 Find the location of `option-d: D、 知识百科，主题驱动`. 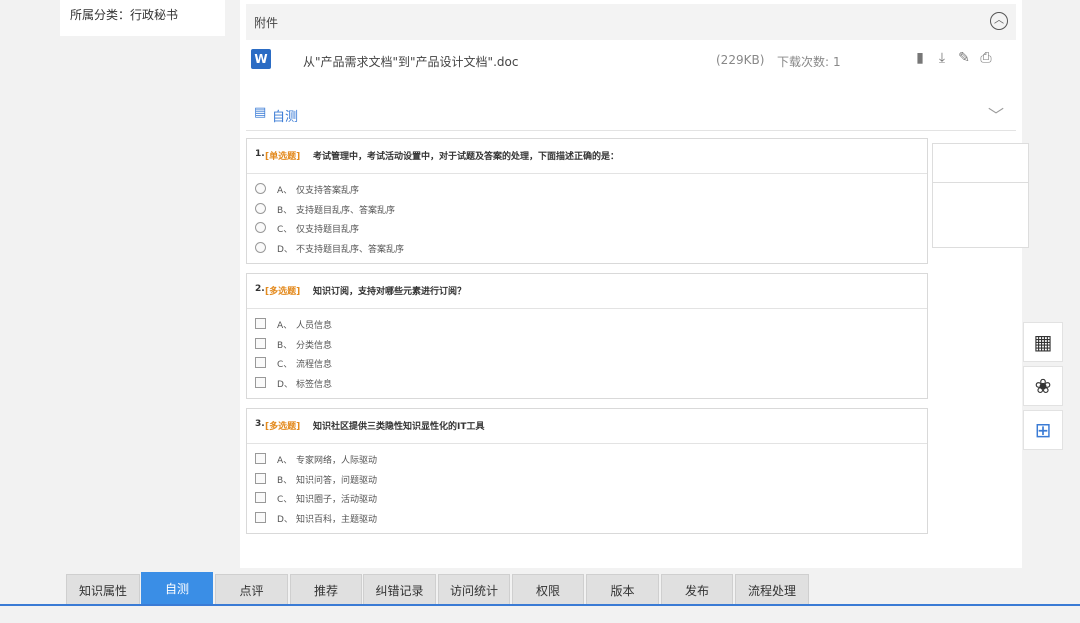

option-d: D、 知识百科，主题驱动 is located at coordinates (587, 519).